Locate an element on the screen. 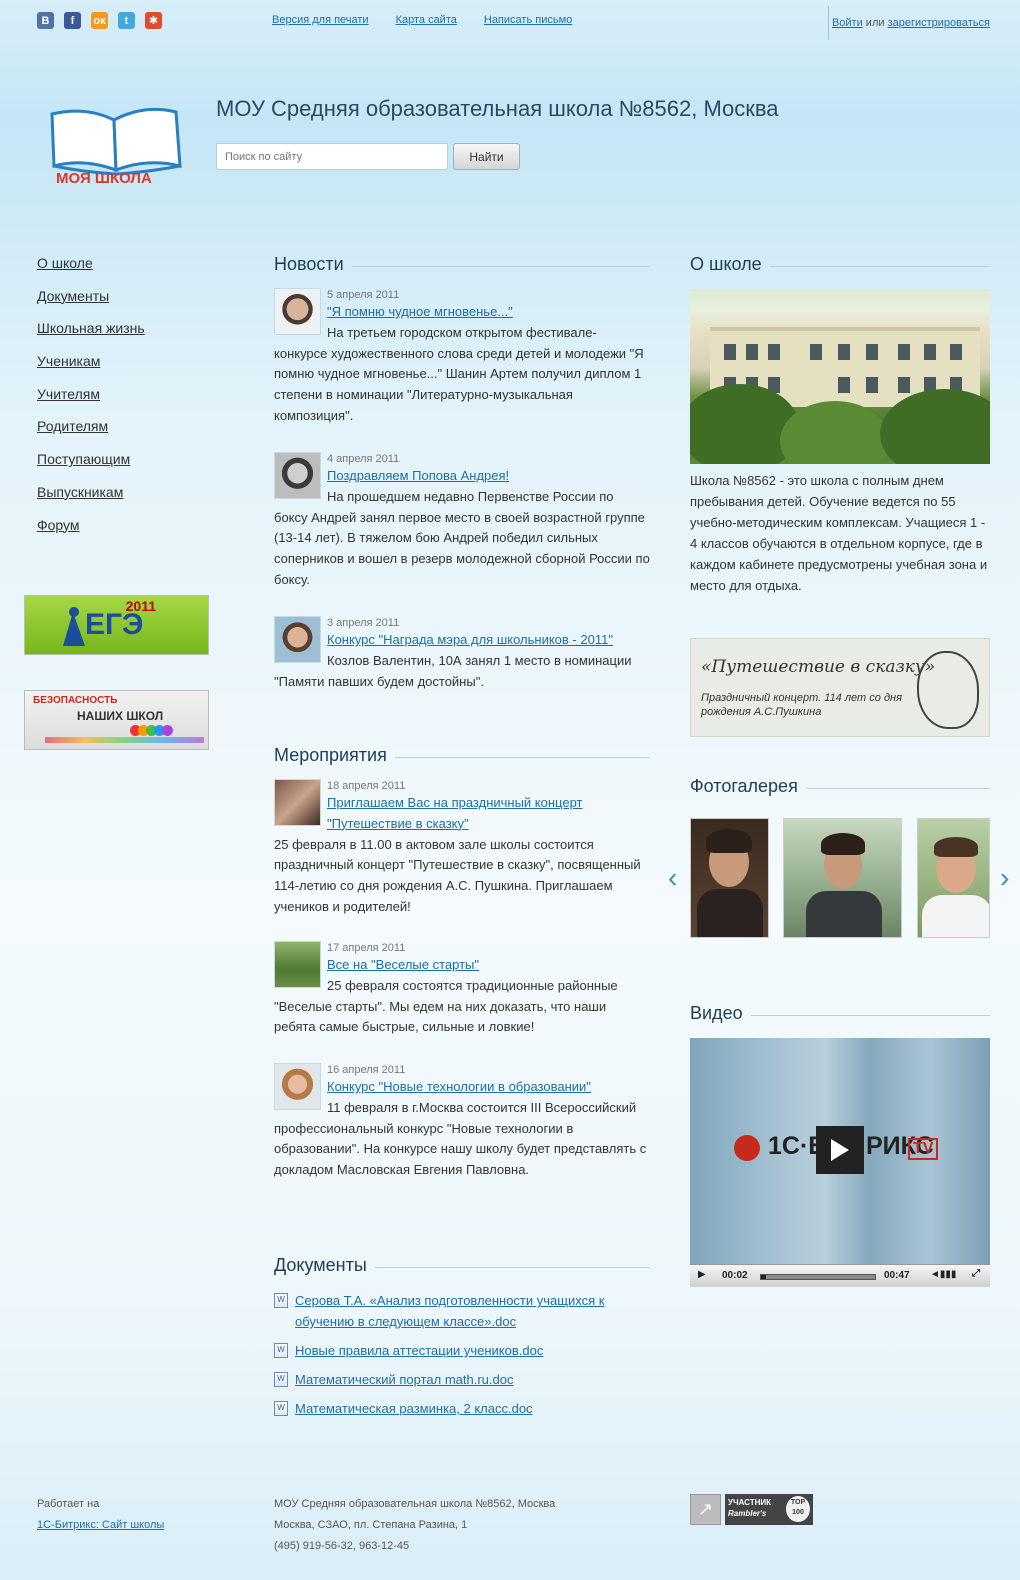 This screenshot has height=1580, width=1020. twitter-icon: t is located at coordinates (126, 20).